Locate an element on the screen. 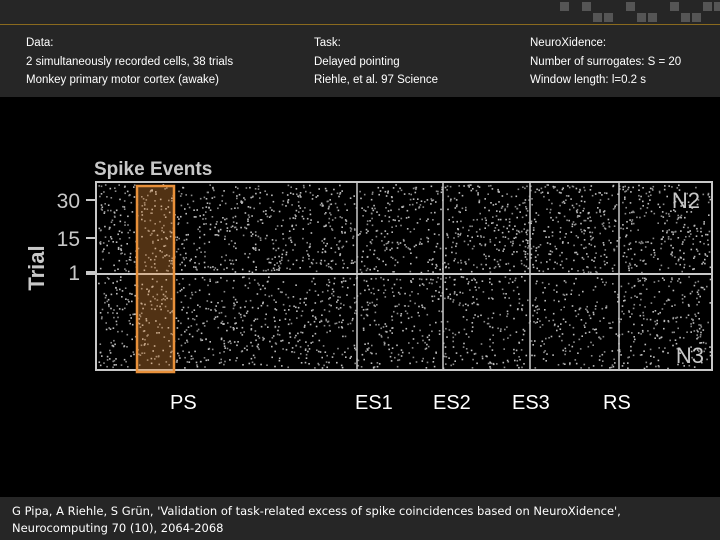  logo-pattern is located at coordinates (640, 12).